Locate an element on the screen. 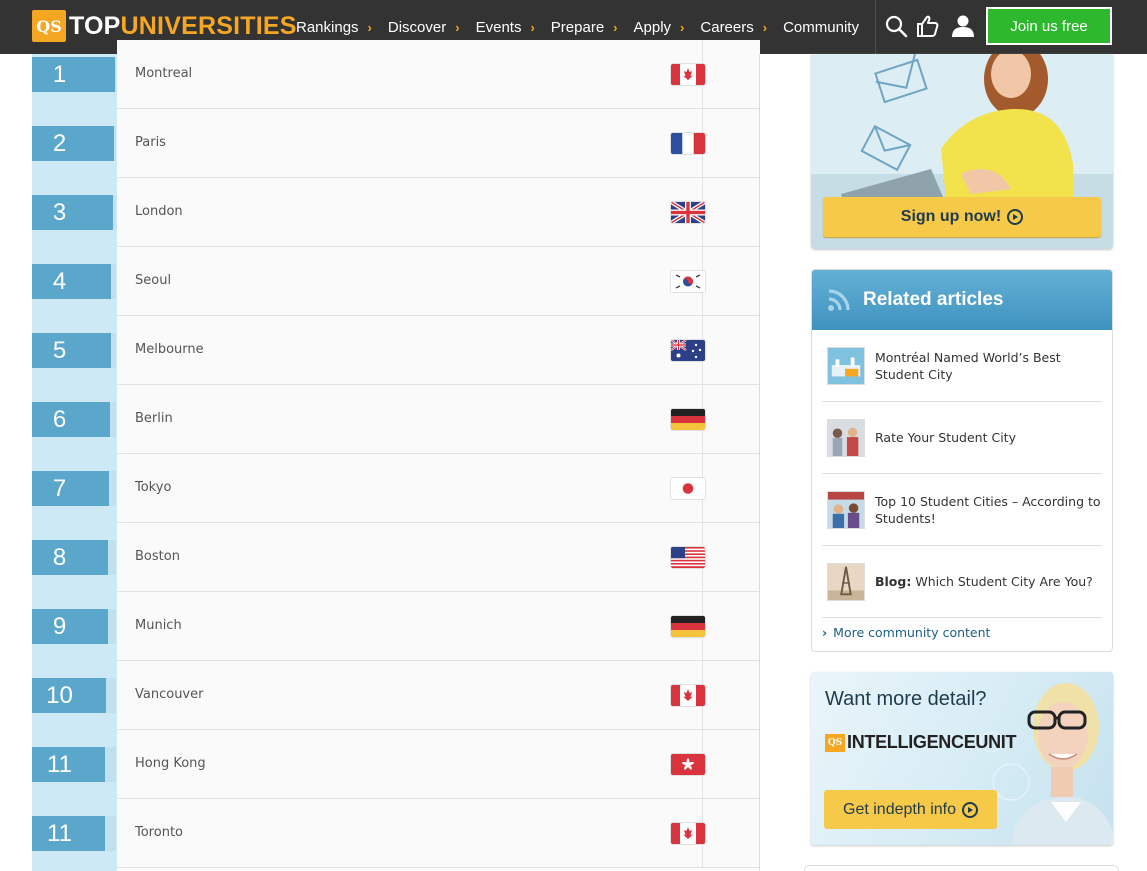  related-article-link: Montréal Named World’s Best Student City is located at coordinates (962, 366).